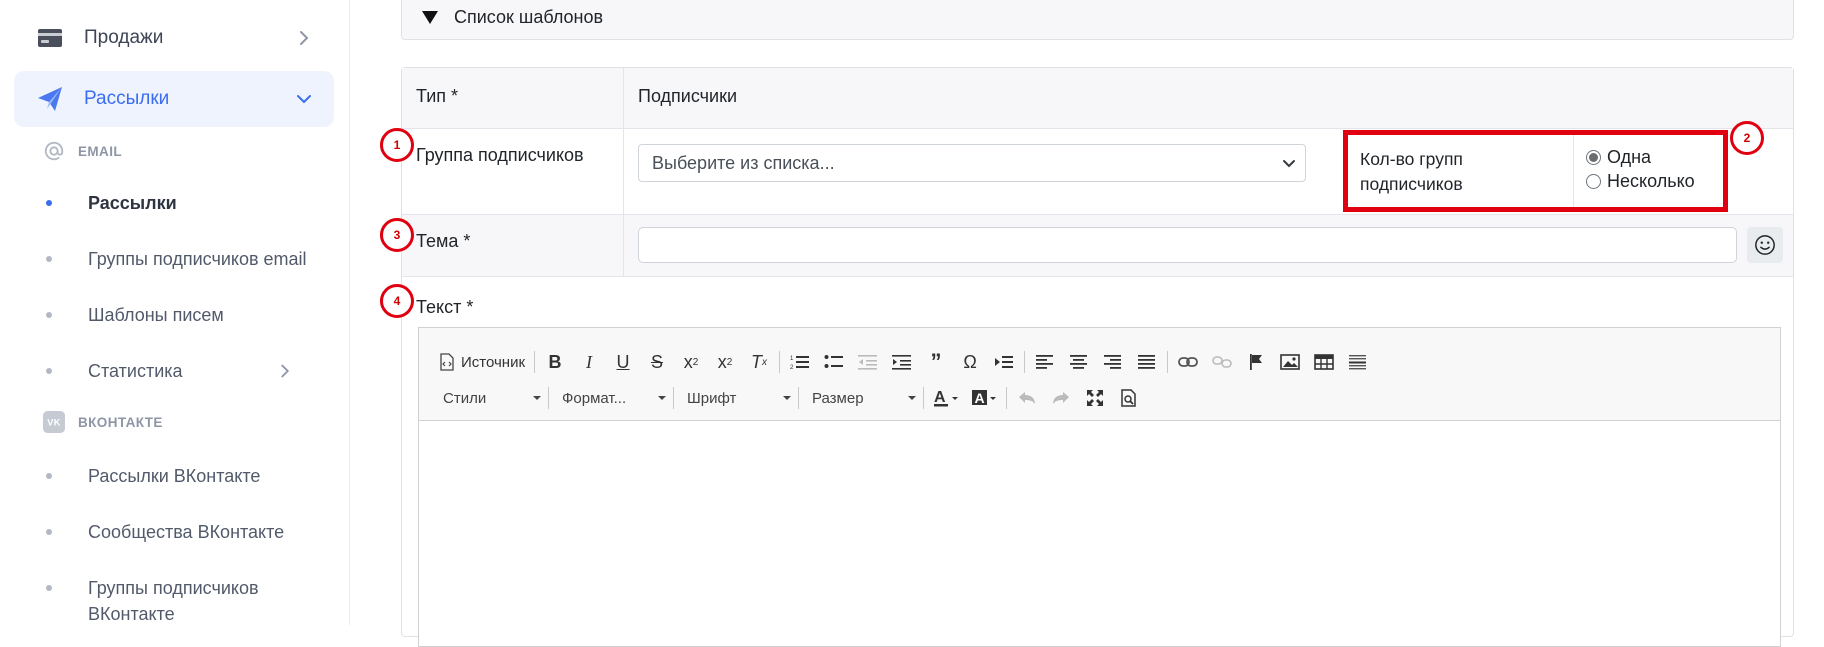 Image resolution: width=1824 pixels, height=647 pixels. What do you see at coordinates (174, 99) in the screenshot?
I see `sidebar-item-mailings: Рассылки` at bounding box center [174, 99].